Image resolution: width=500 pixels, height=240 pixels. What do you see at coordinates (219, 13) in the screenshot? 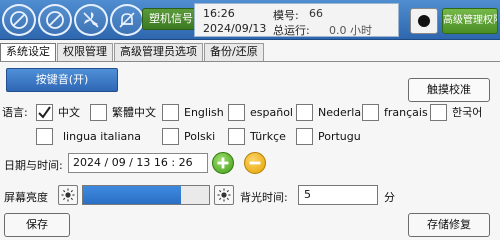
I see `current-time: 16:26` at bounding box center [219, 13].